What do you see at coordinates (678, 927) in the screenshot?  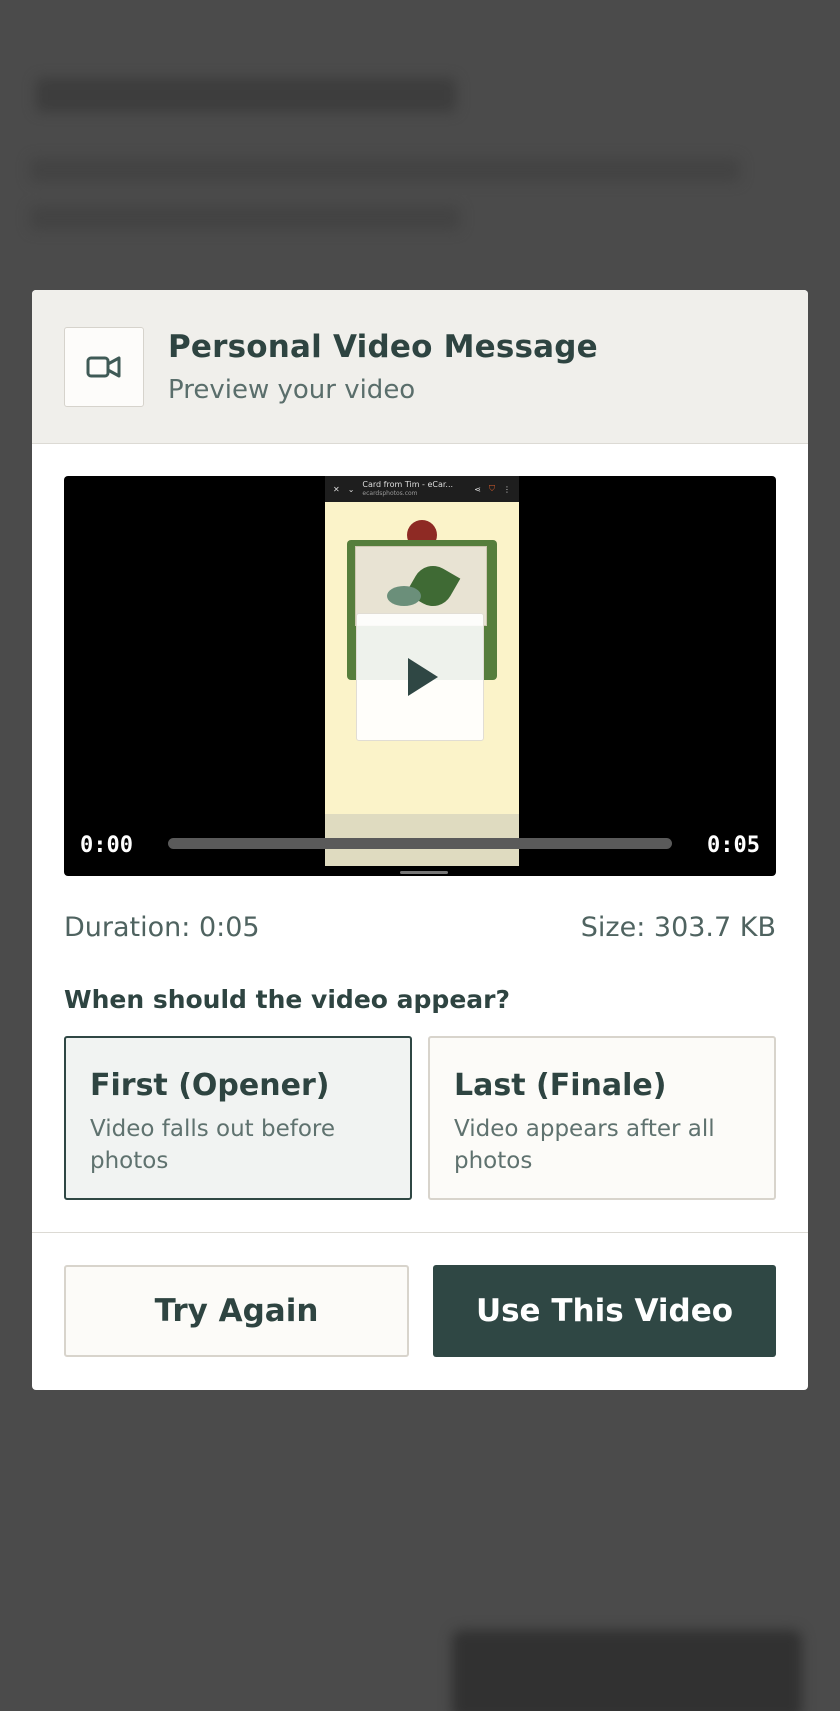 I see `size-label: Size: 303.7 KB` at bounding box center [678, 927].